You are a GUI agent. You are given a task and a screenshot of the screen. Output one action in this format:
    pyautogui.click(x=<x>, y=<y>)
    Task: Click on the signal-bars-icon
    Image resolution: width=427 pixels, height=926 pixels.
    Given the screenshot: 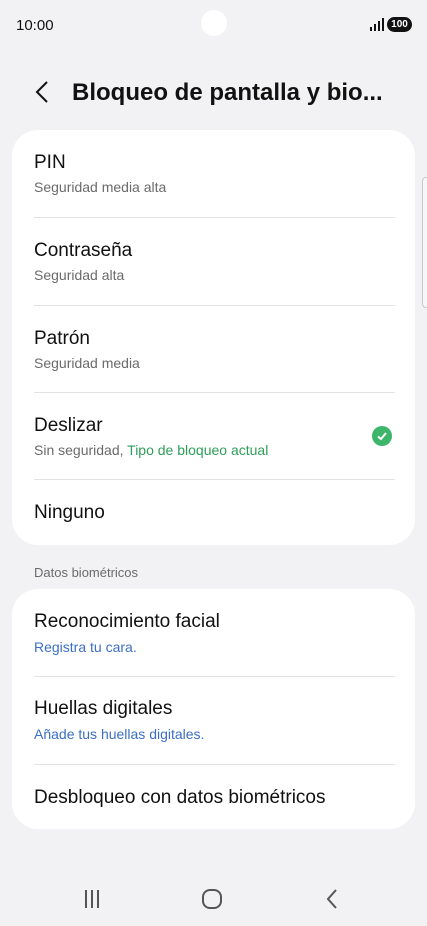 What is the action you would take?
    pyautogui.click(x=377, y=24)
    